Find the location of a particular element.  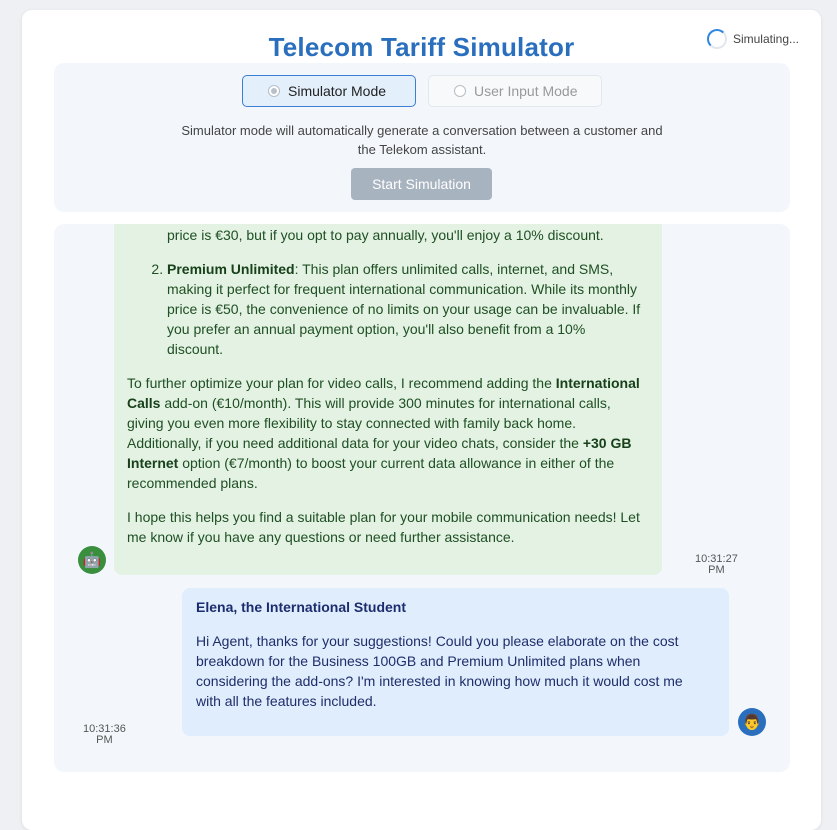

page-title: Telecom Tariff Simulator is located at coordinates (421, 47).